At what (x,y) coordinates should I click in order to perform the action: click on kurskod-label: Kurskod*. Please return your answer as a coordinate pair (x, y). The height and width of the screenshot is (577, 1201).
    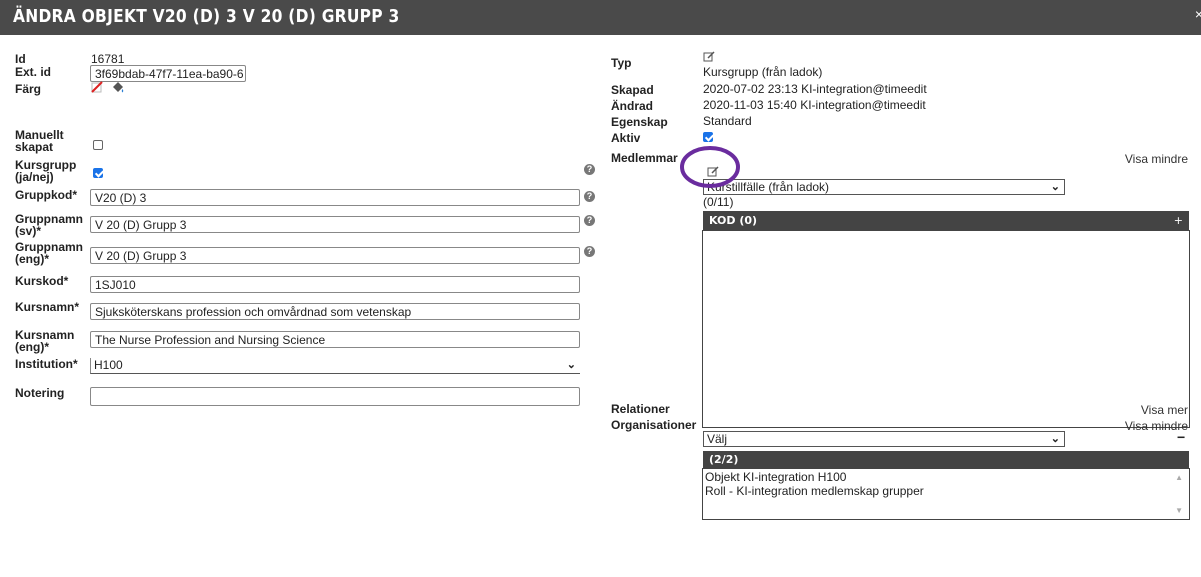
    Looking at the image, I should click on (42, 281).